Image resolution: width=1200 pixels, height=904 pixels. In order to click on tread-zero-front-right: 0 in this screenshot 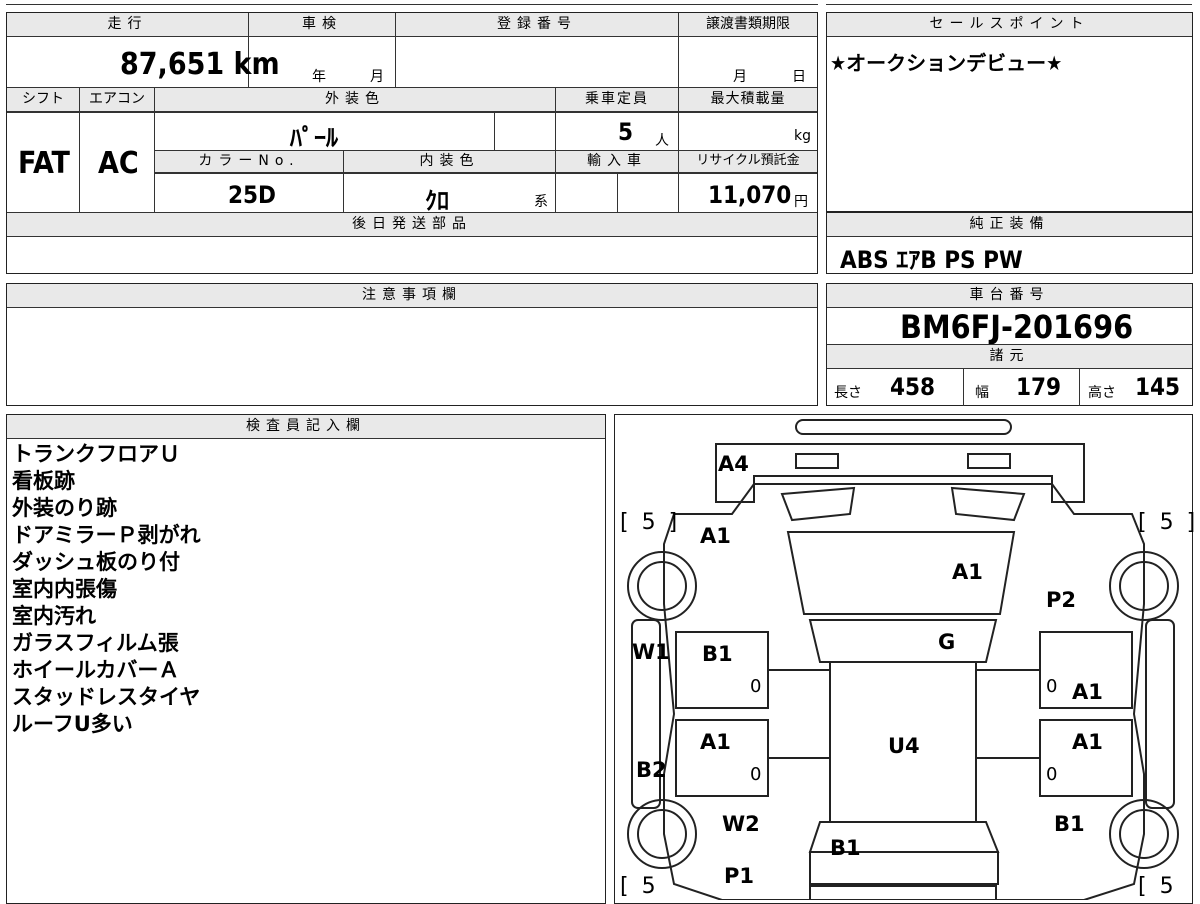, I will do `click(1052, 686)`.